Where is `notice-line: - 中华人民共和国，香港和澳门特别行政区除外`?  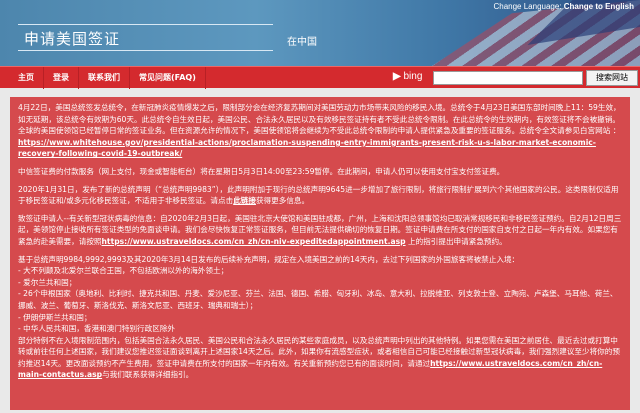
notice-line: - 中华人民共和国，香港和澳门特别行政区除外 is located at coordinates (97, 329).